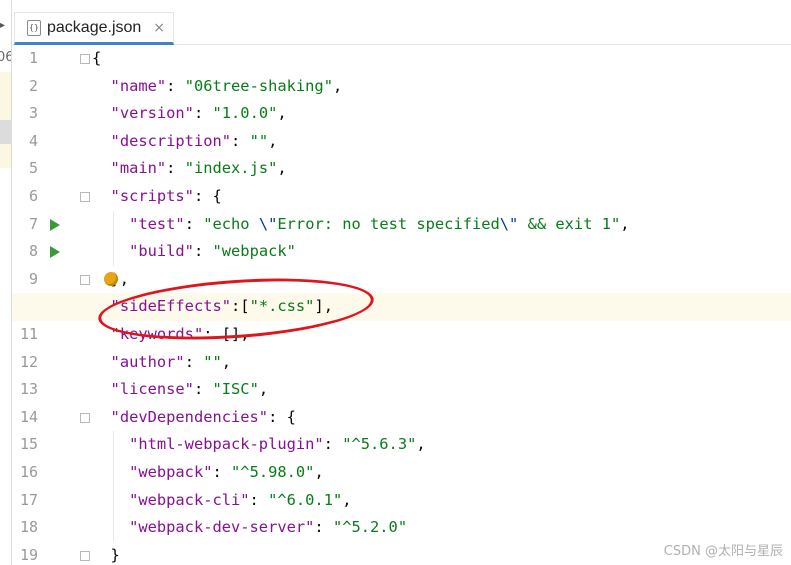 Image resolution: width=791 pixels, height=565 pixels. Describe the element at coordinates (159, 28) in the screenshot. I see `close-icon: ×` at that location.